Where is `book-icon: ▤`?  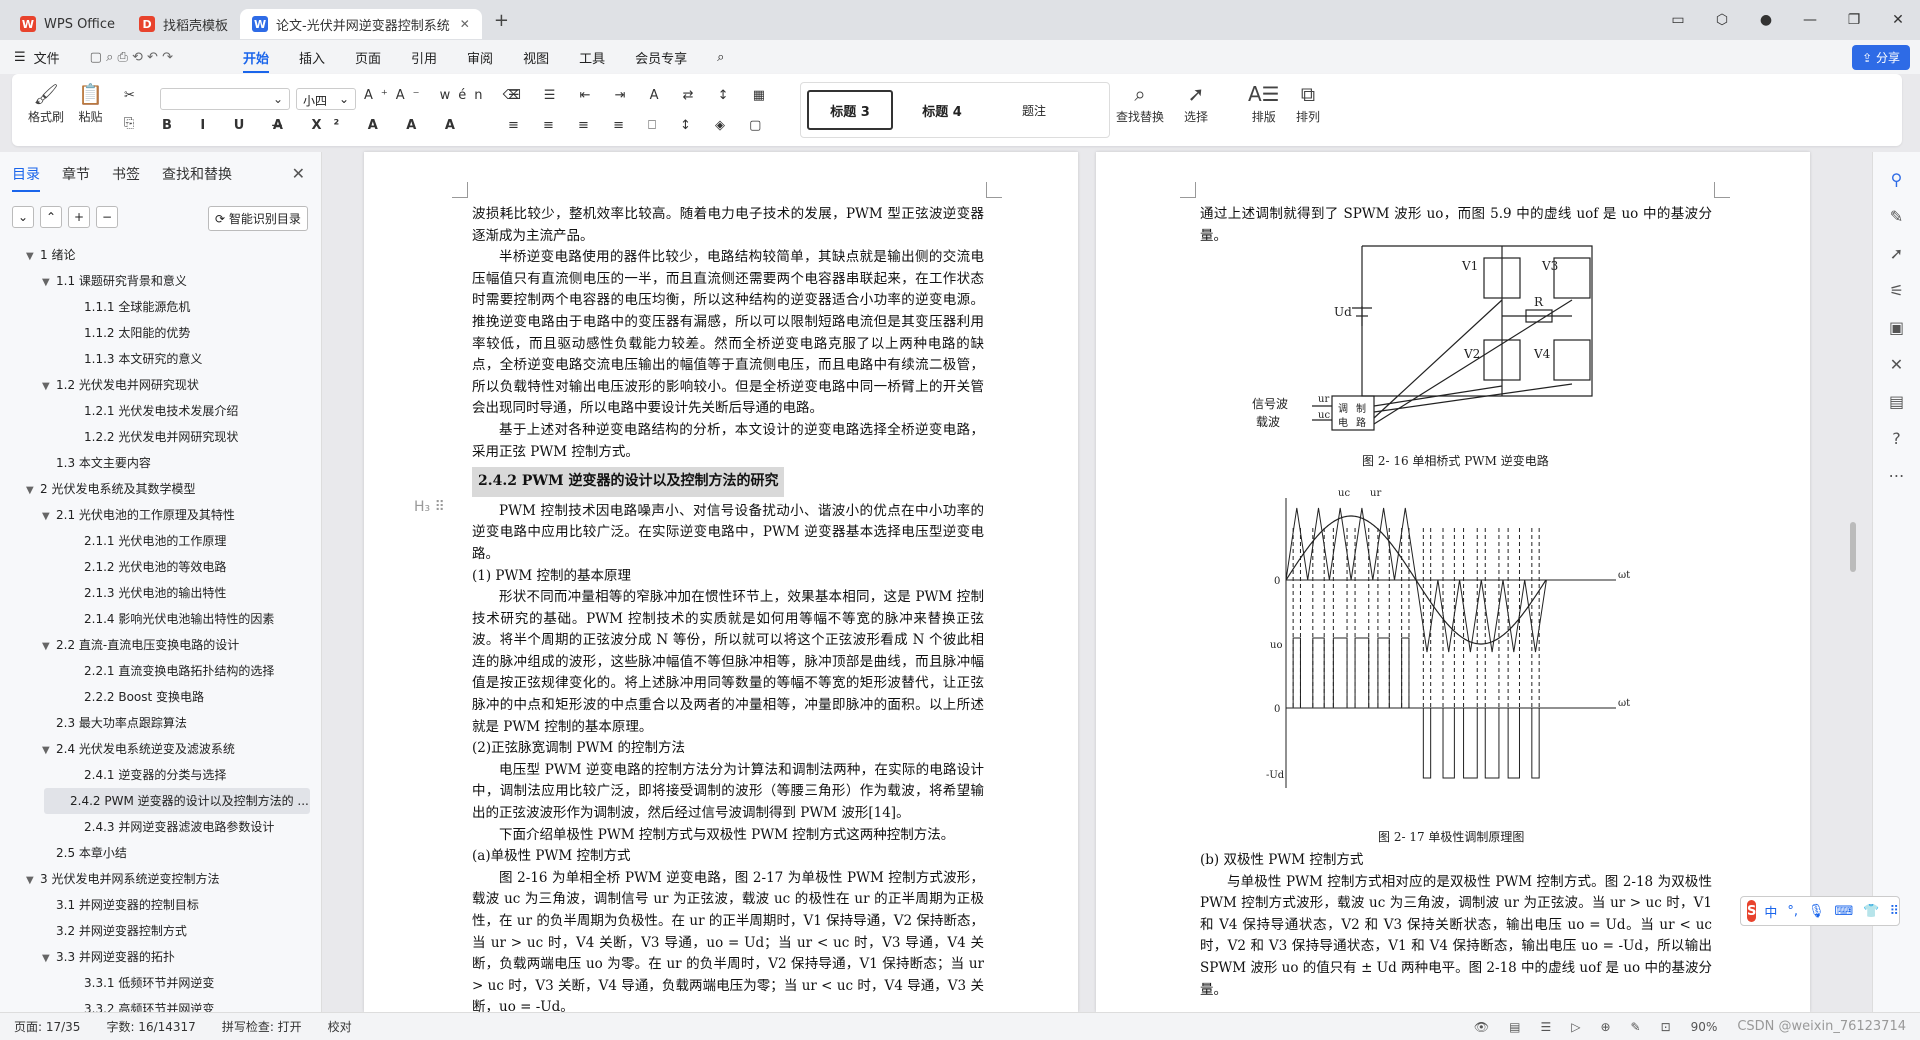 book-icon: ▤ is located at coordinates (1896, 401).